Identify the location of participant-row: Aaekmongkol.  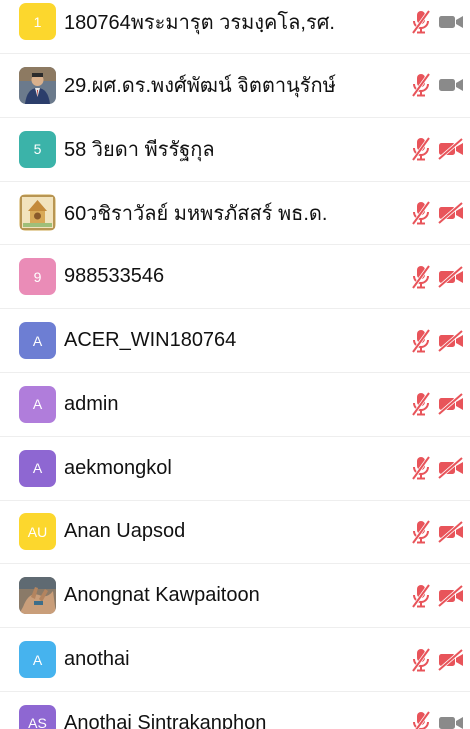
(235, 469).